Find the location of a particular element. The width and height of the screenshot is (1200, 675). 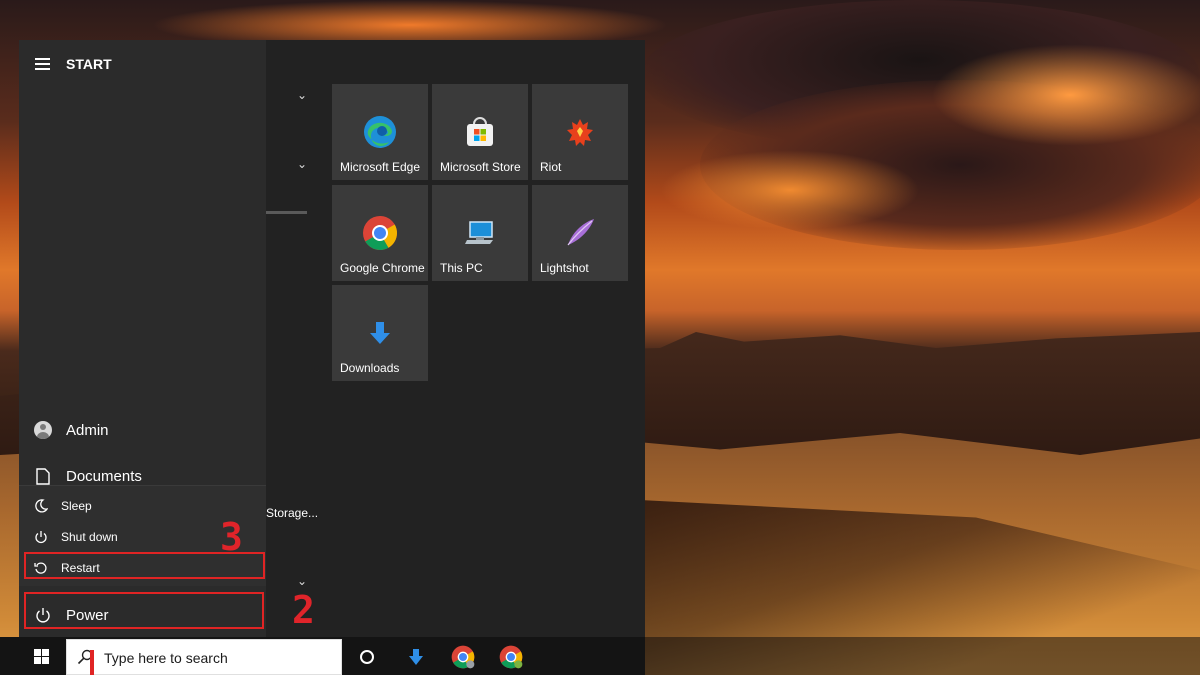

riot-icon is located at coordinates (580, 132).